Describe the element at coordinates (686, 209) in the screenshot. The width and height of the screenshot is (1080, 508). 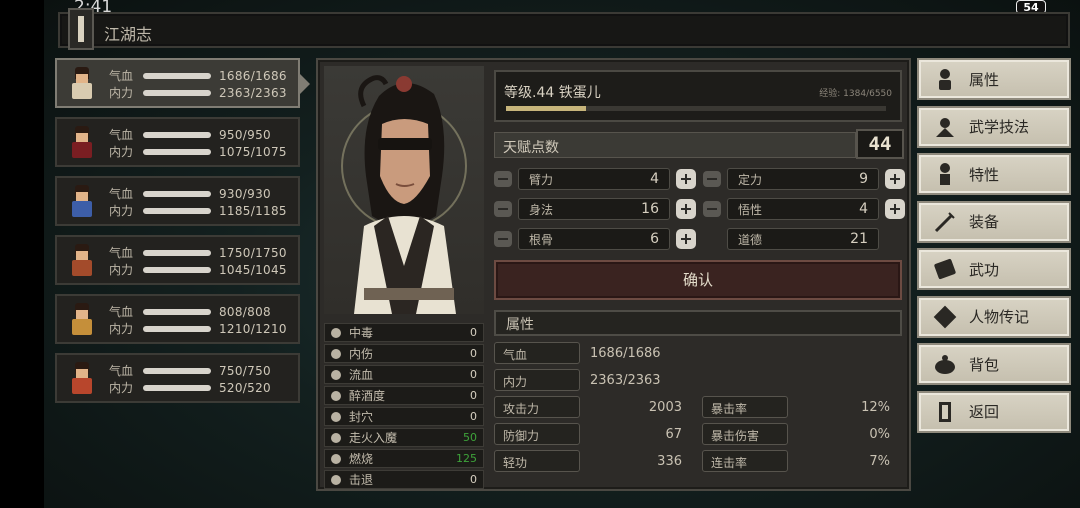
I see `increase-agility-button` at that location.